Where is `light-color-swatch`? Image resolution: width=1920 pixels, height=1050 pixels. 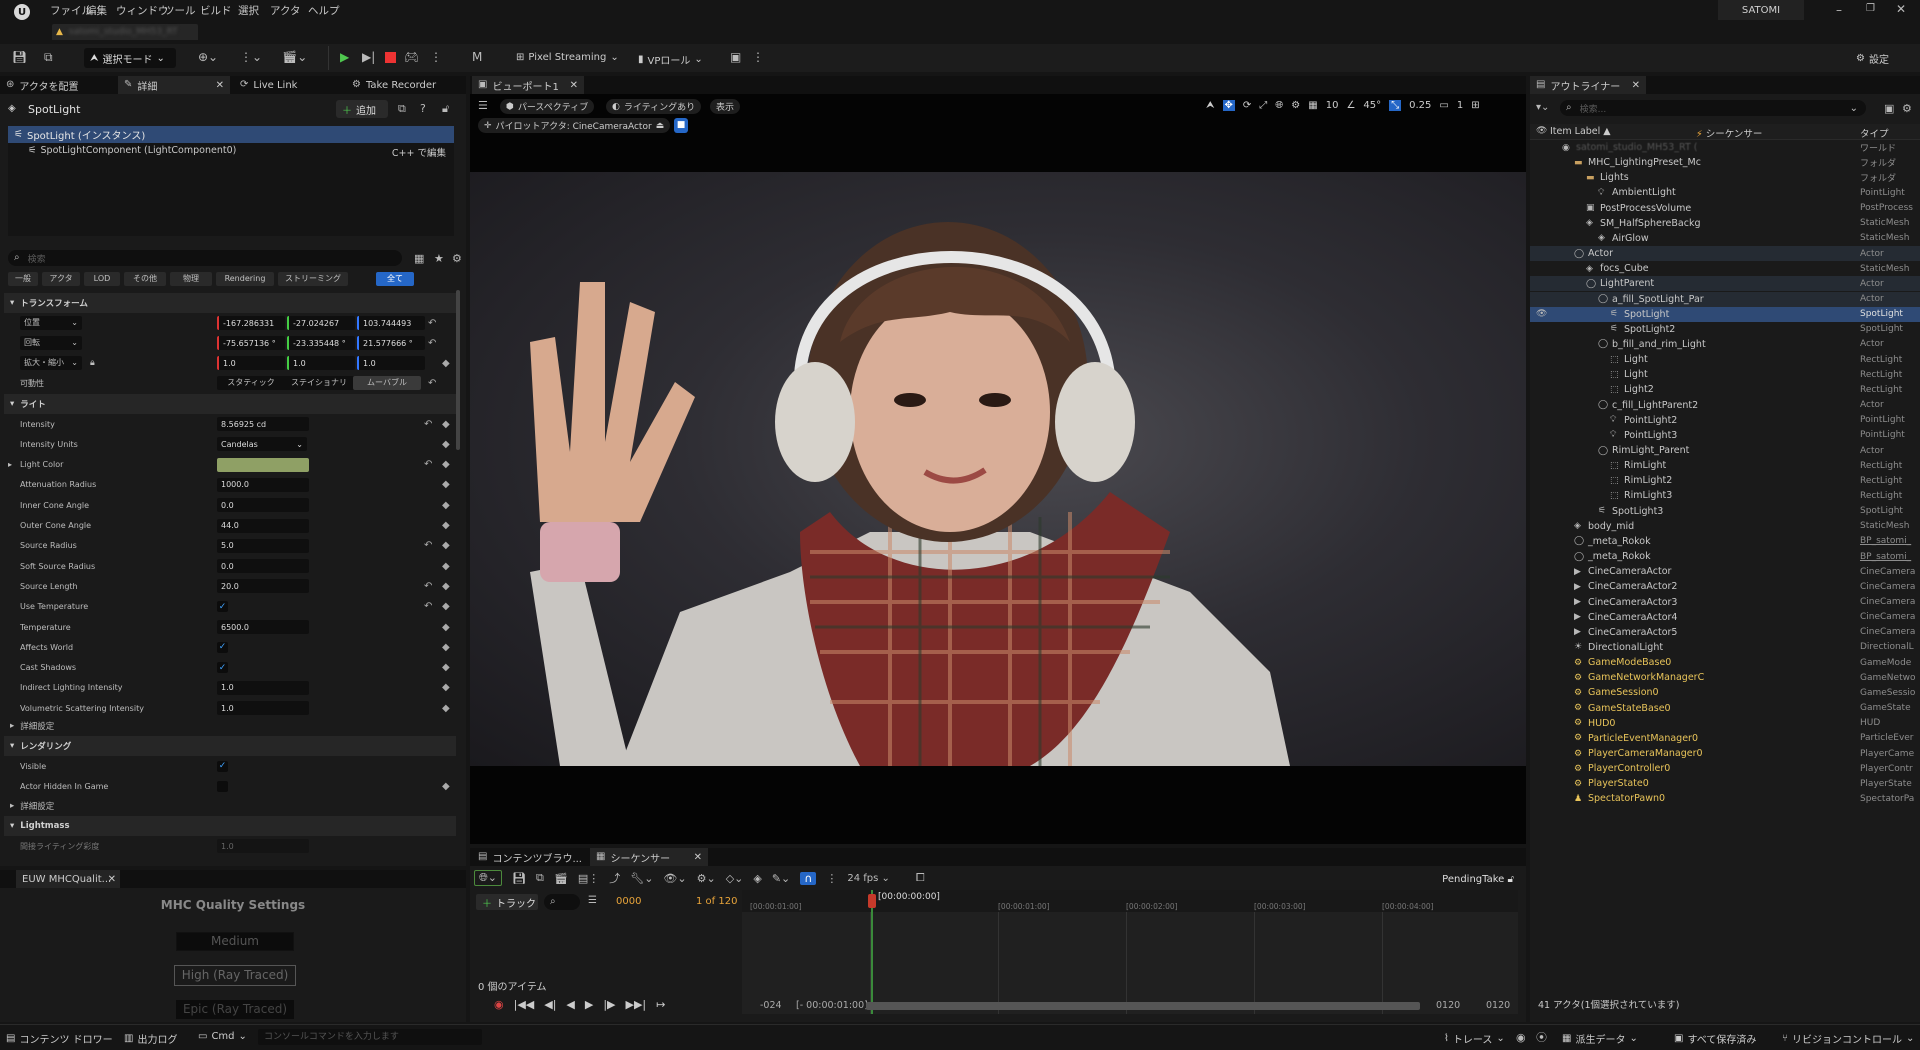
light-color-swatch is located at coordinates (263, 464).